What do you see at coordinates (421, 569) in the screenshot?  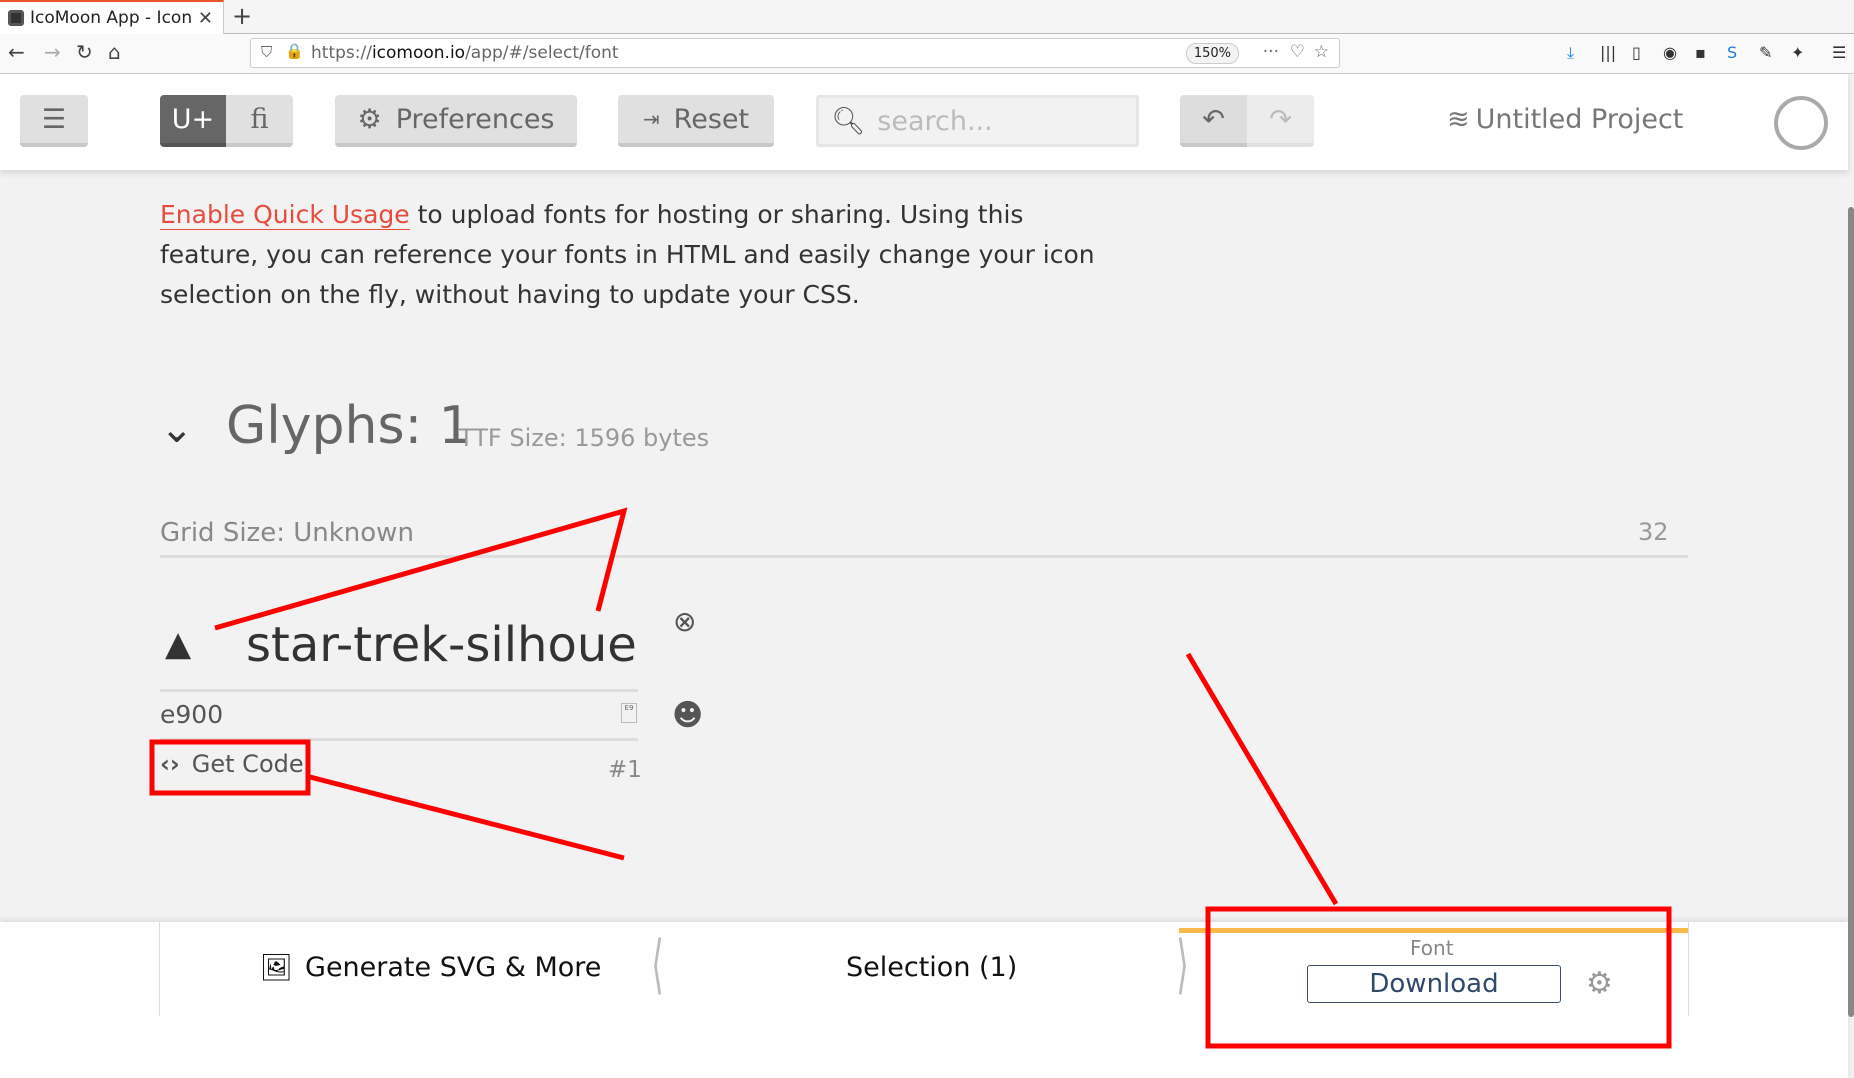 I see `annotation-arrow` at bounding box center [421, 569].